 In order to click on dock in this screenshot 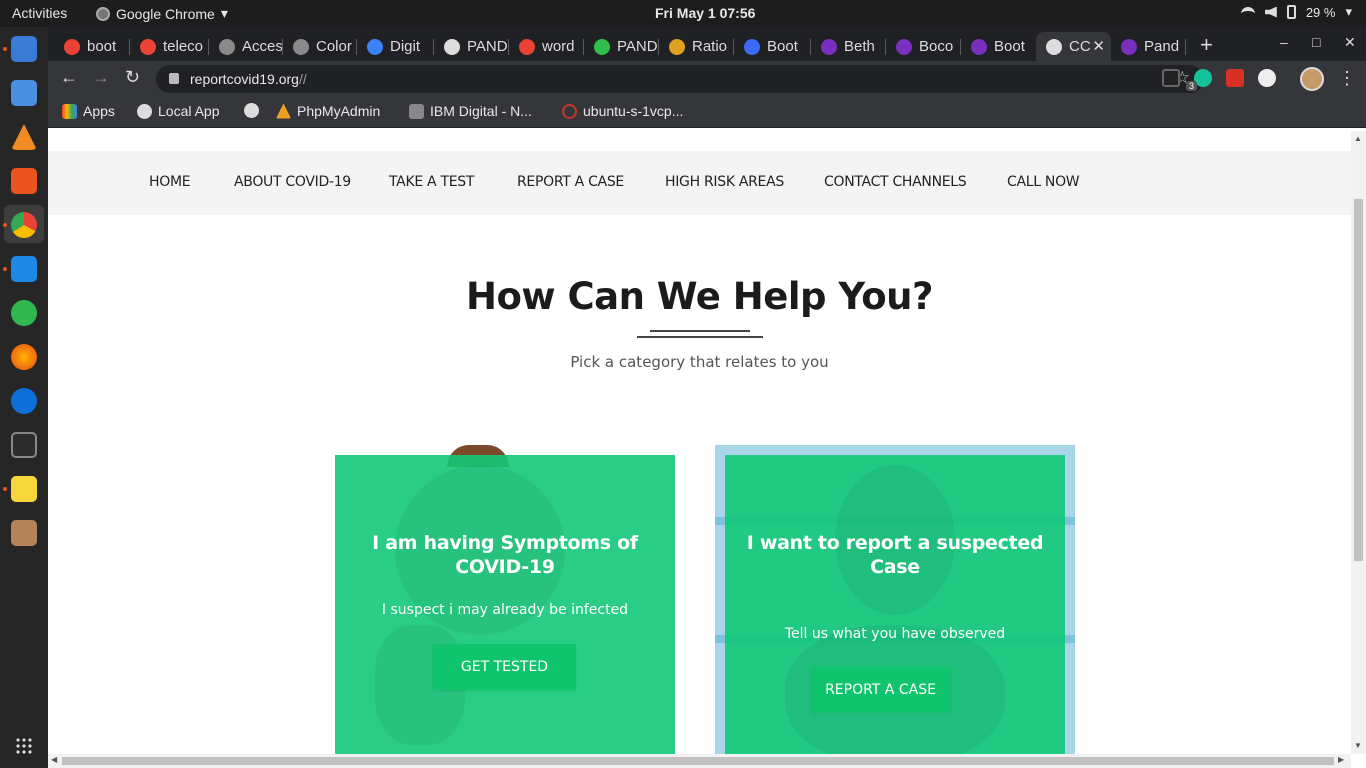, I will do `click(24, 397)`.